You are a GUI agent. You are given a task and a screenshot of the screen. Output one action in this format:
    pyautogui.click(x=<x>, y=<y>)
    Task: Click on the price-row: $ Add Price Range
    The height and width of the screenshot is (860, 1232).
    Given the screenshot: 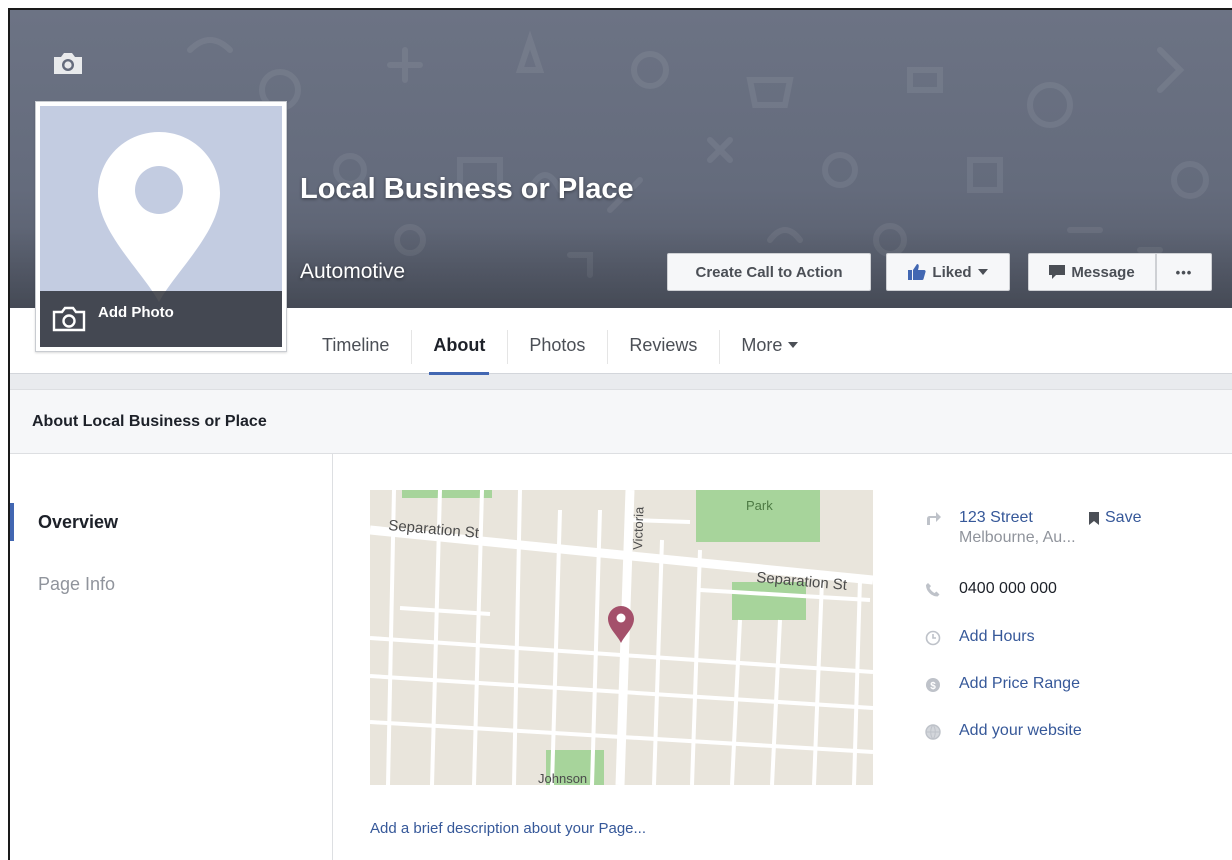 What is the action you would take?
    pyautogui.click(x=1002, y=684)
    